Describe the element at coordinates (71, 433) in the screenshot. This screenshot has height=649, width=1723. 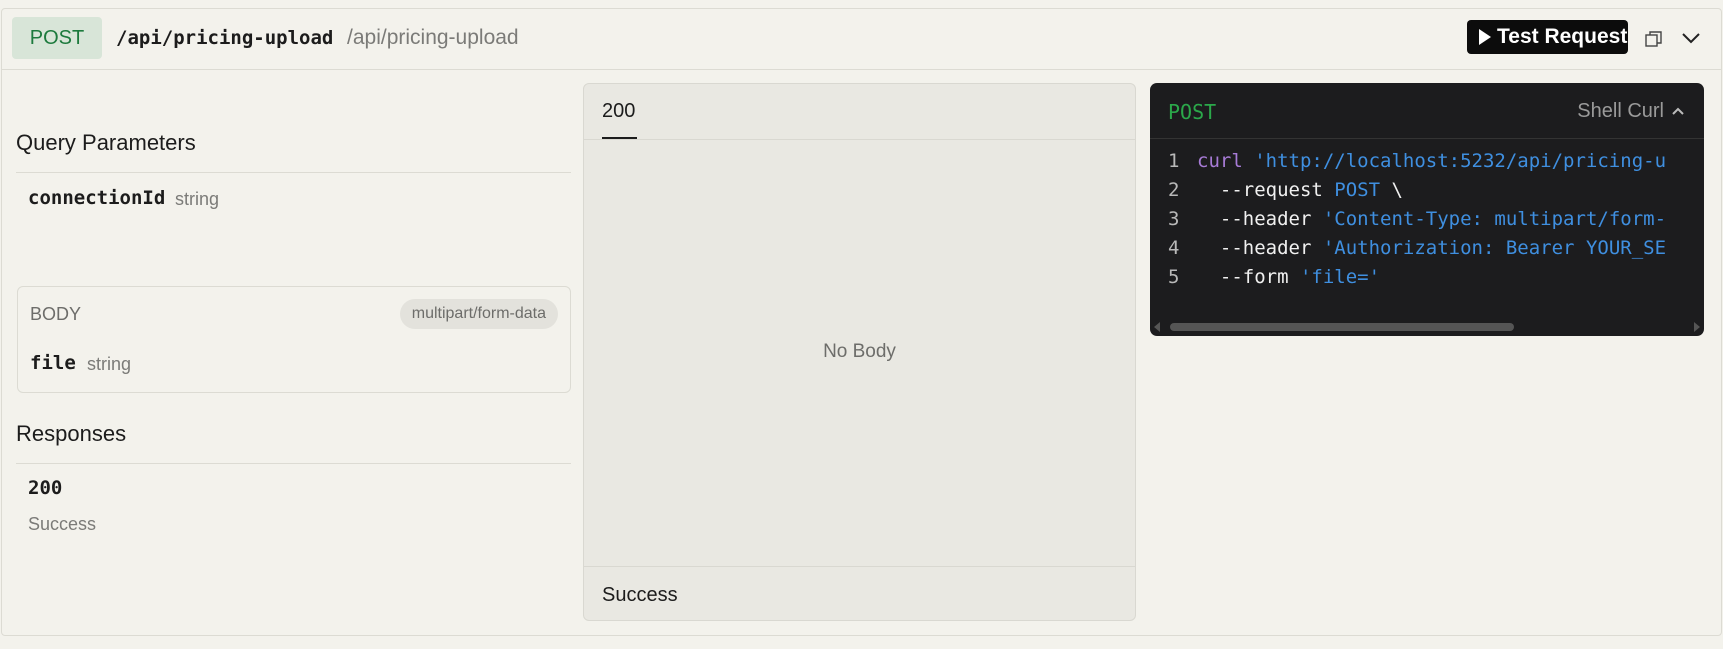
I see `responses-heading: Responses` at that location.